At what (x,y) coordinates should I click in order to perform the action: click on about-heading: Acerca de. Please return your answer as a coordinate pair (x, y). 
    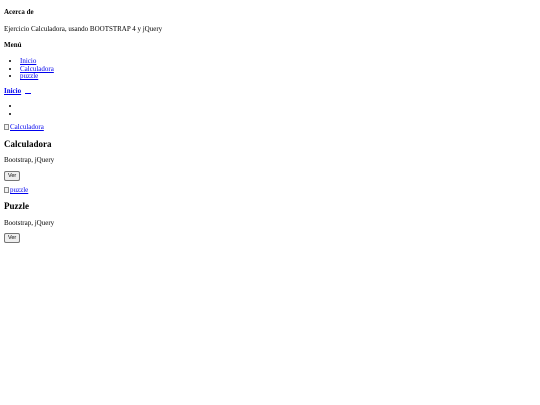
    Looking at the image, I should click on (19, 12).